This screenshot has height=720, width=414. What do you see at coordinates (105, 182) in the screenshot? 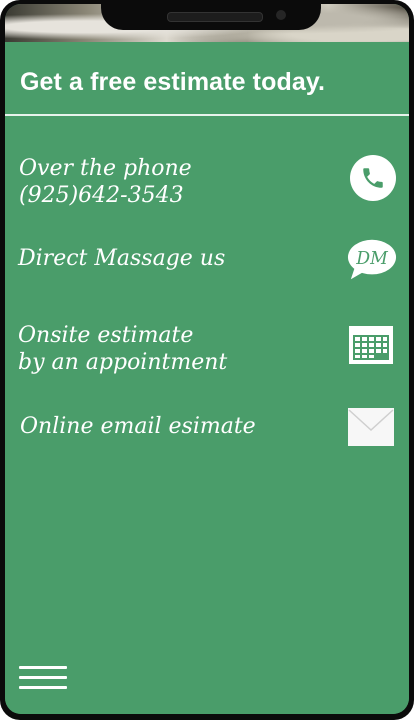
I see `option-phone-label: Over the phone (925)642-3543` at bounding box center [105, 182].